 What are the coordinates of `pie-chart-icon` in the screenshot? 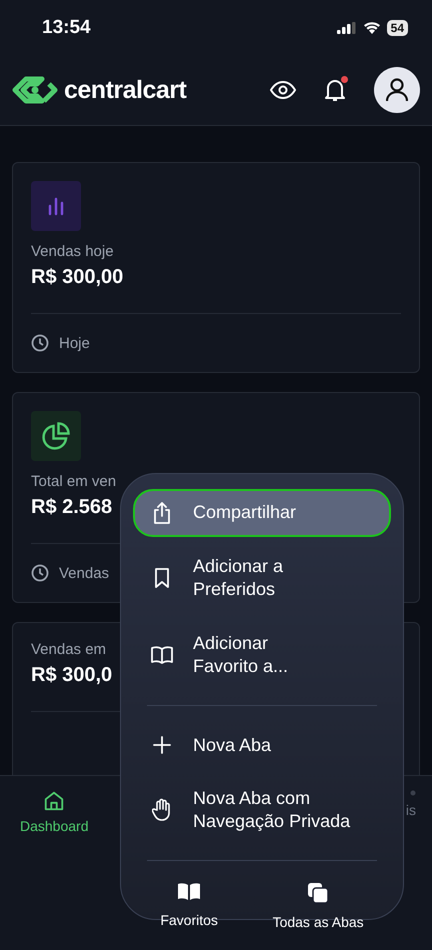 It's located at (56, 436).